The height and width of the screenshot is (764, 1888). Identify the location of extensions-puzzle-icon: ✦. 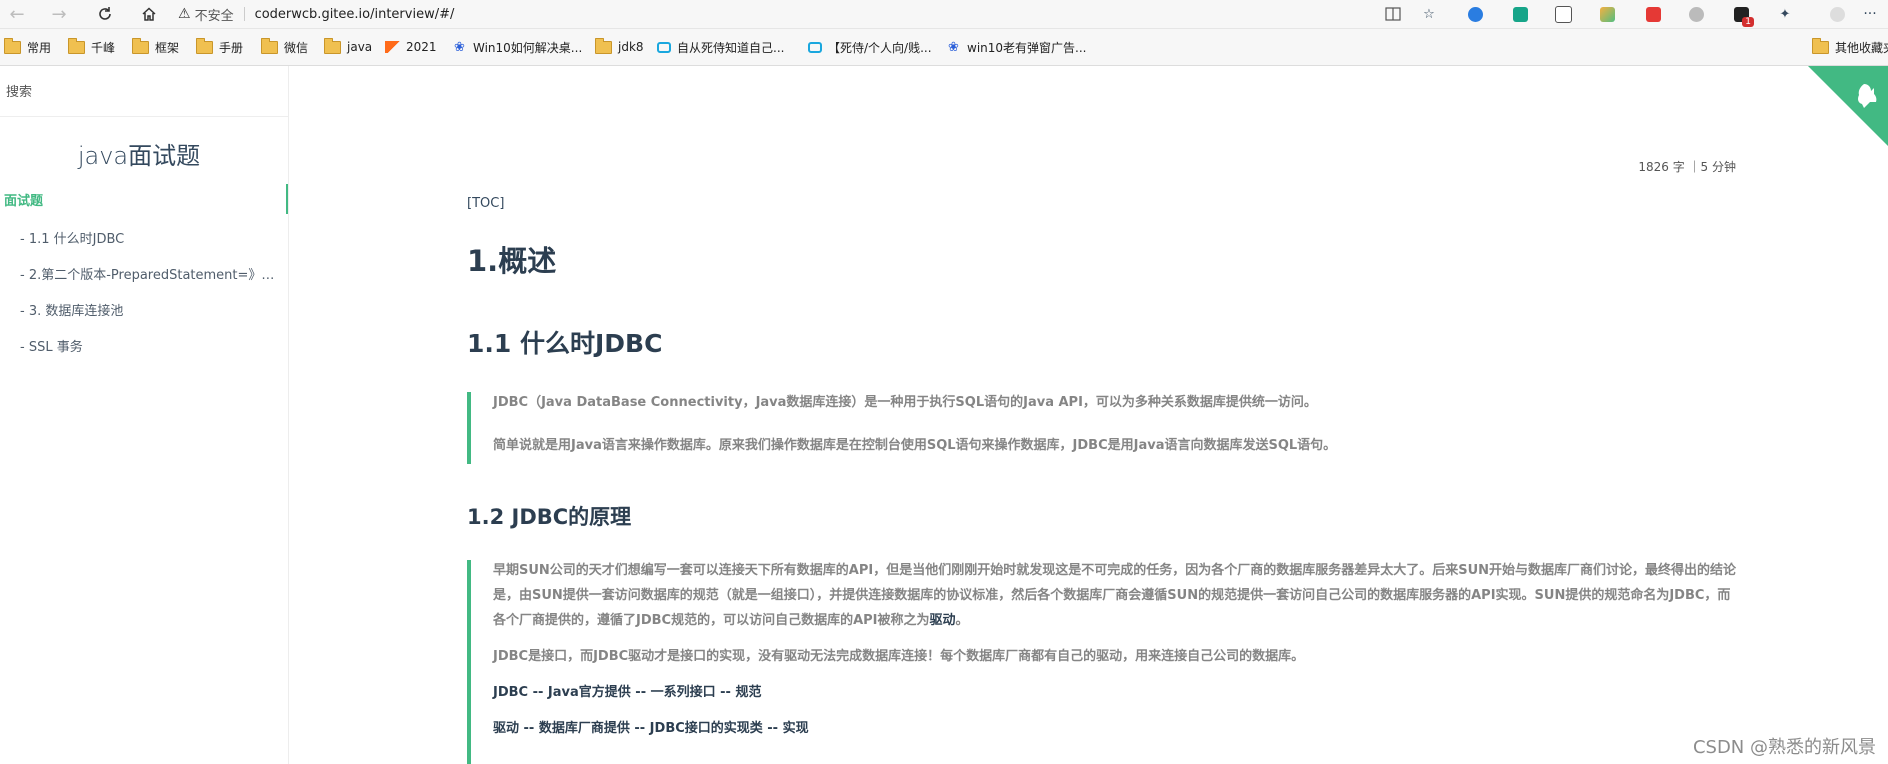
(1785, 14).